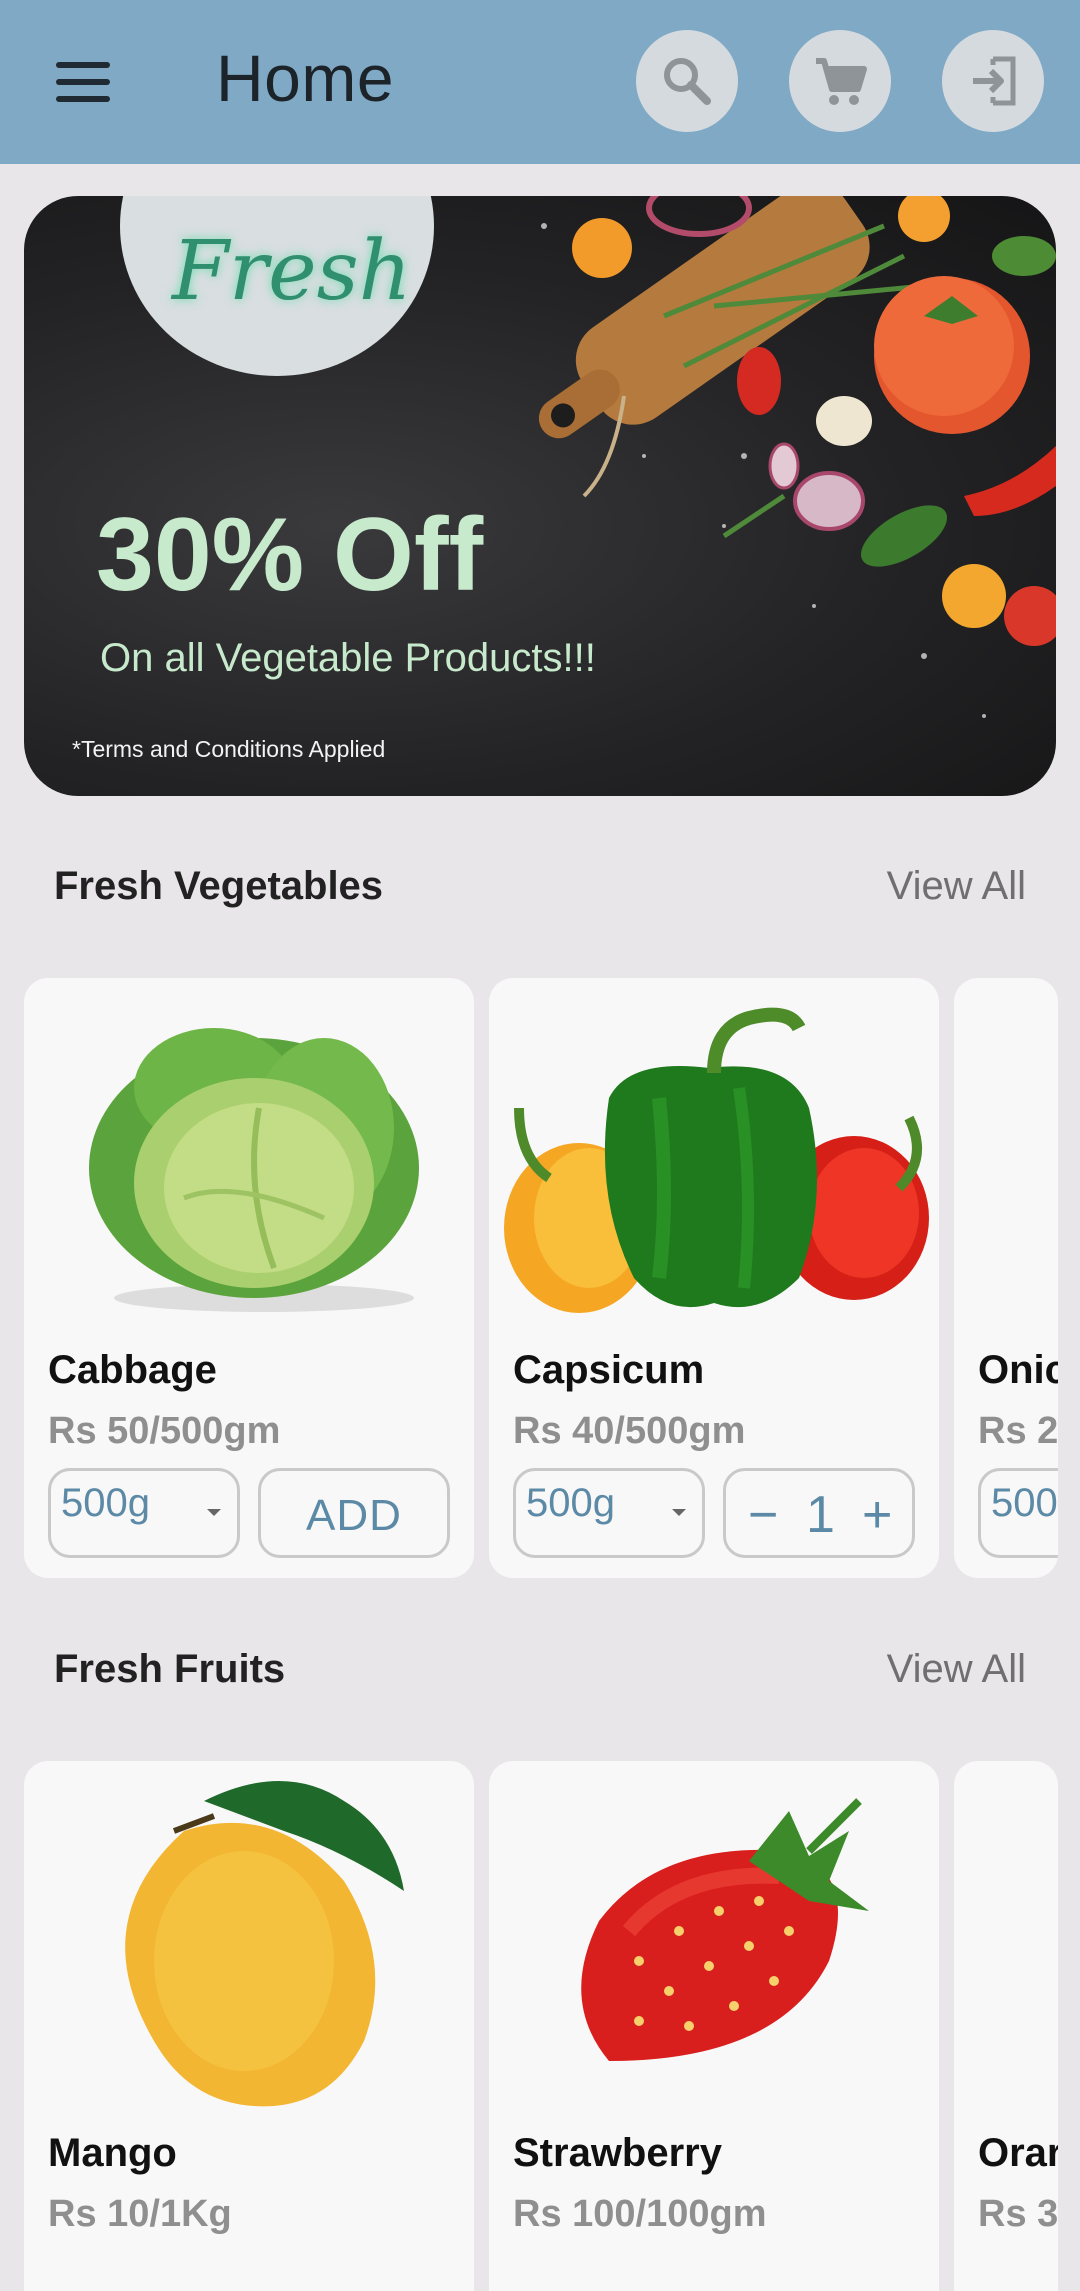 The image size is (1080, 2291). Describe the element at coordinates (219, 886) in the screenshot. I see `section-title-vegetables: Fresh Vegetables` at that location.